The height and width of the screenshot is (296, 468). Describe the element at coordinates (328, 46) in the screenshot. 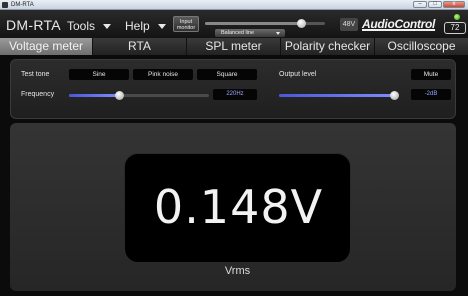

I see `tab-polarity-checker: Polarity checker` at that location.